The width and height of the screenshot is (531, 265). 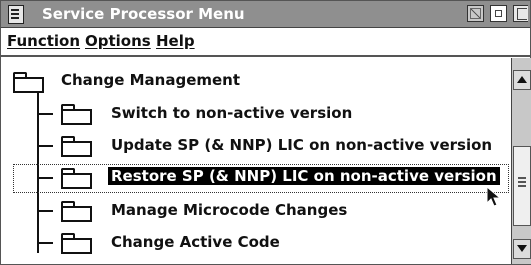 I want to click on tree-item-manage-microcode: Manage Microcode Changes, so click(x=266, y=211).